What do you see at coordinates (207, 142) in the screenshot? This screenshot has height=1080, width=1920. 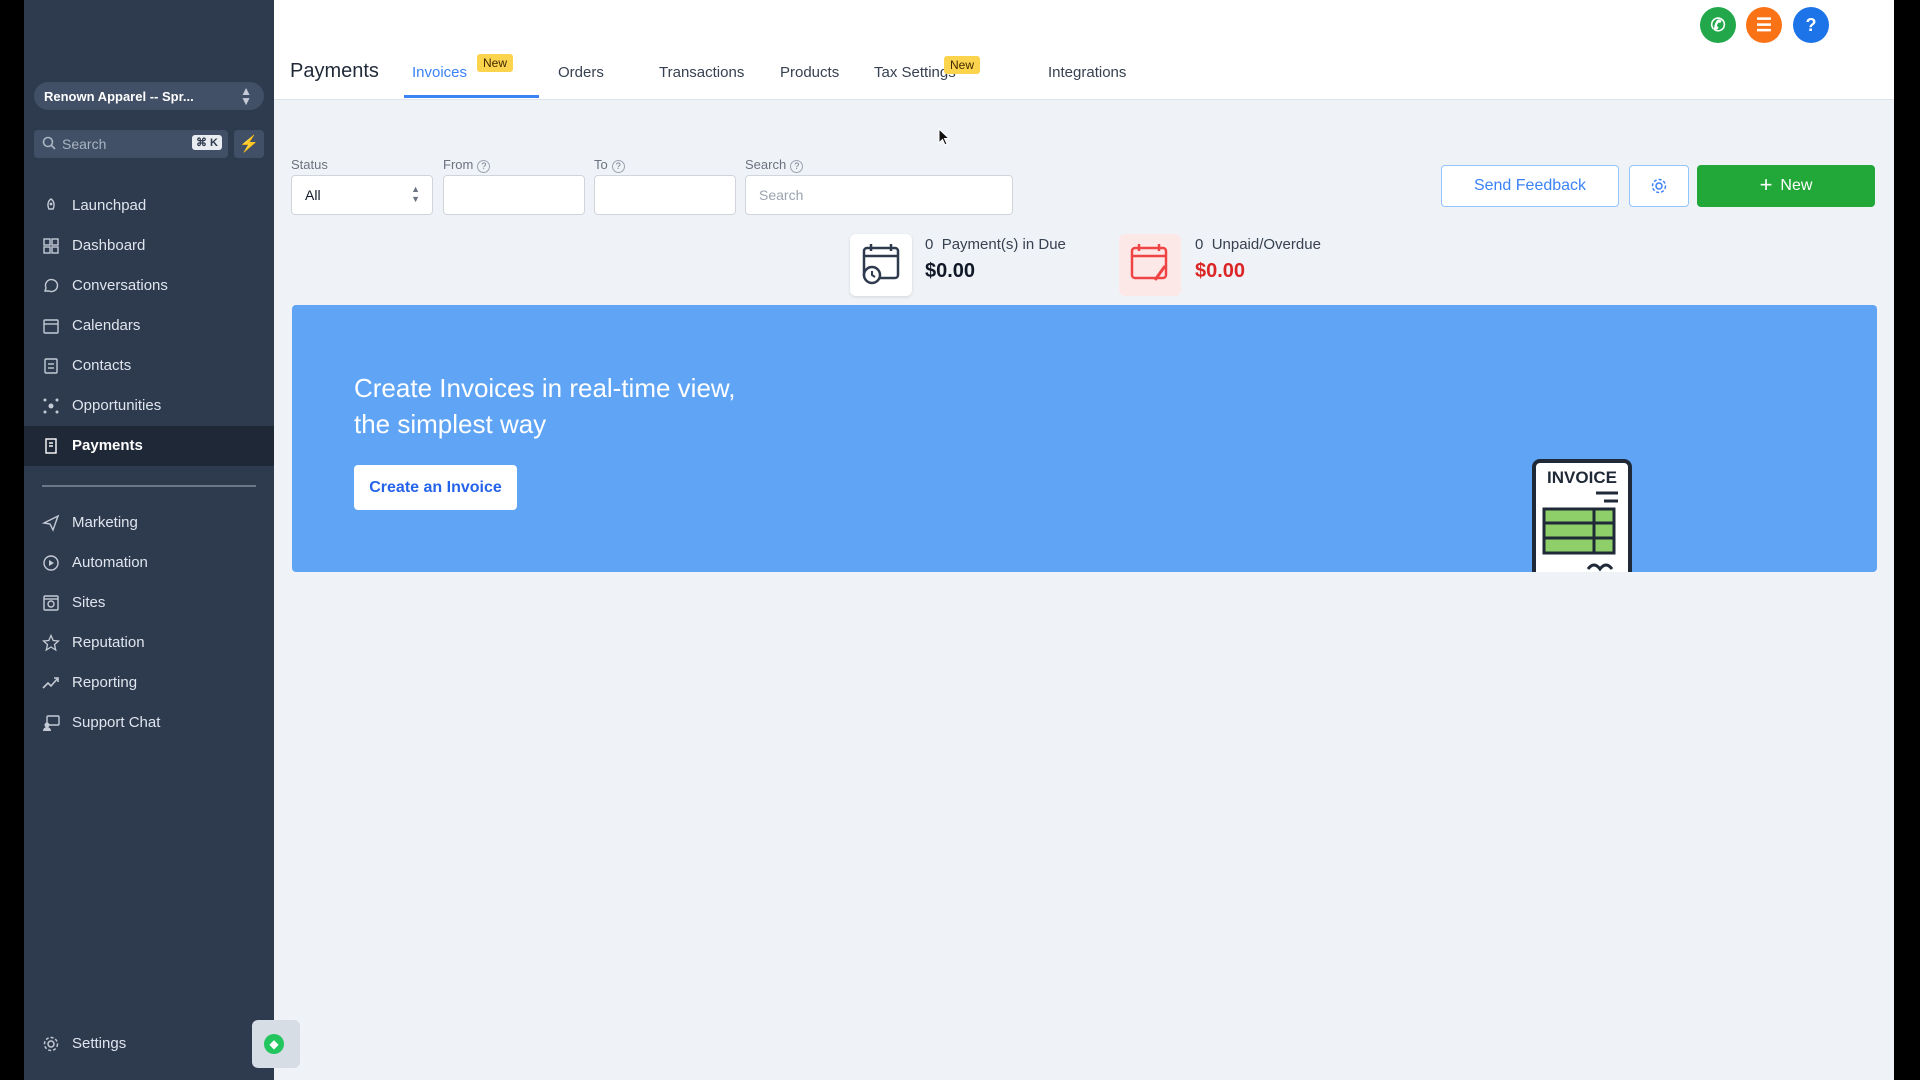 I see `search-shortcut: ⌘ K` at bounding box center [207, 142].